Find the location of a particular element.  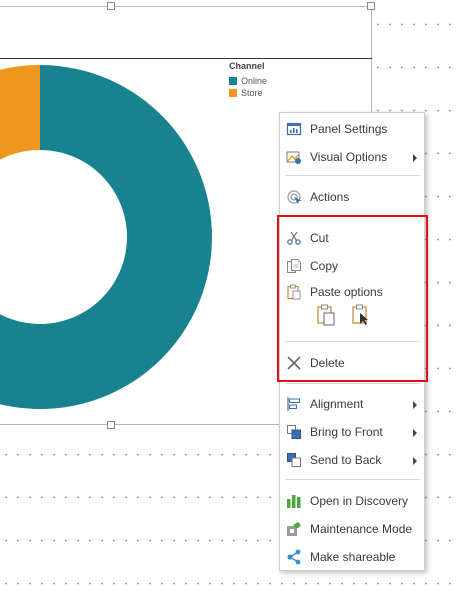

menu-label: Maintenance Mode is located at coordinates (361, 529).